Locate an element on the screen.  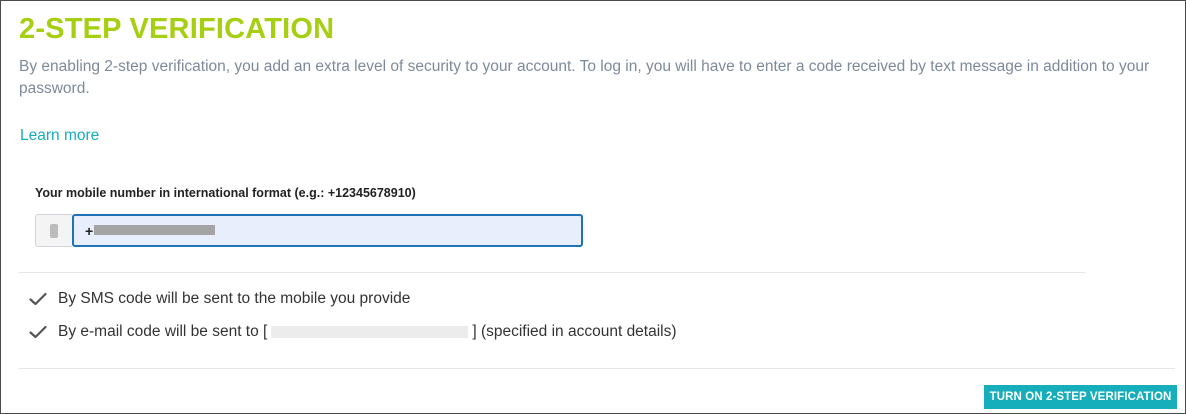
turn-on-2-step-verification-button: TURN ON 2-STEP VERIFICATION is located at coordinates (1080, 397).